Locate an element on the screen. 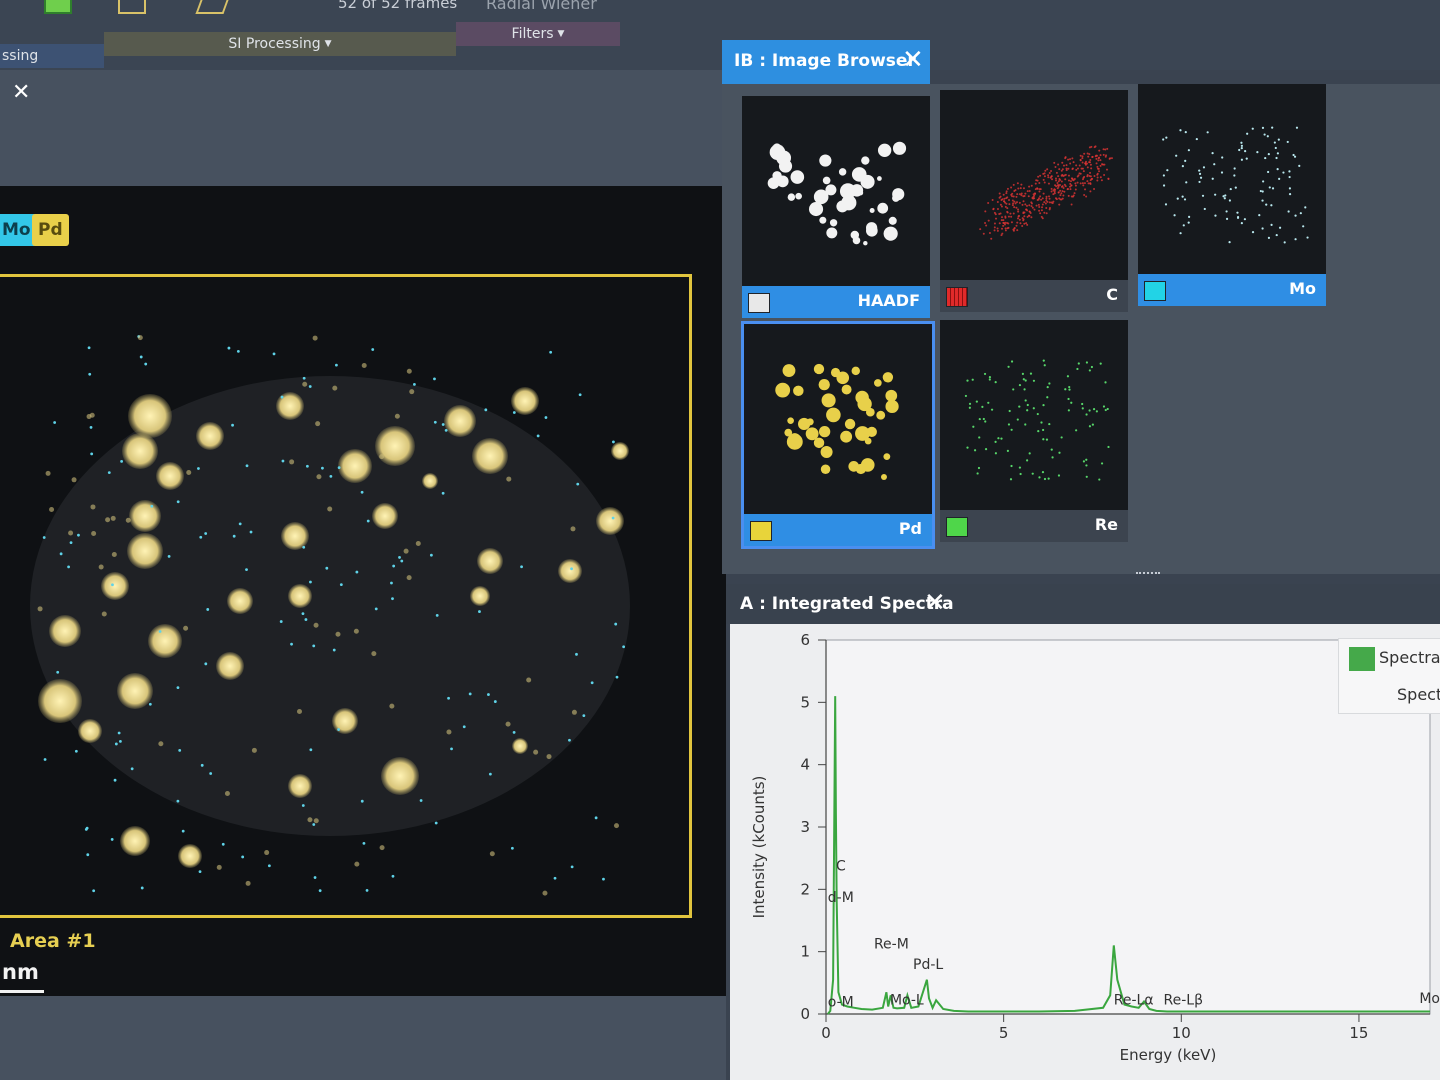 This screenshot has height=1080, width=1440. thumbnail-c: C is located at coordinates (1034, 201).